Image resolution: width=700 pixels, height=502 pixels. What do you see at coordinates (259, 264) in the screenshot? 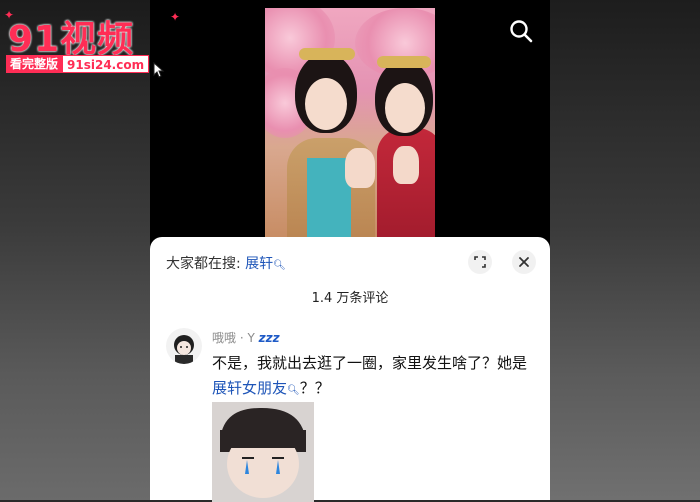
I see `hot-search-keyword: 展轩` at bounding box center [259, 264].